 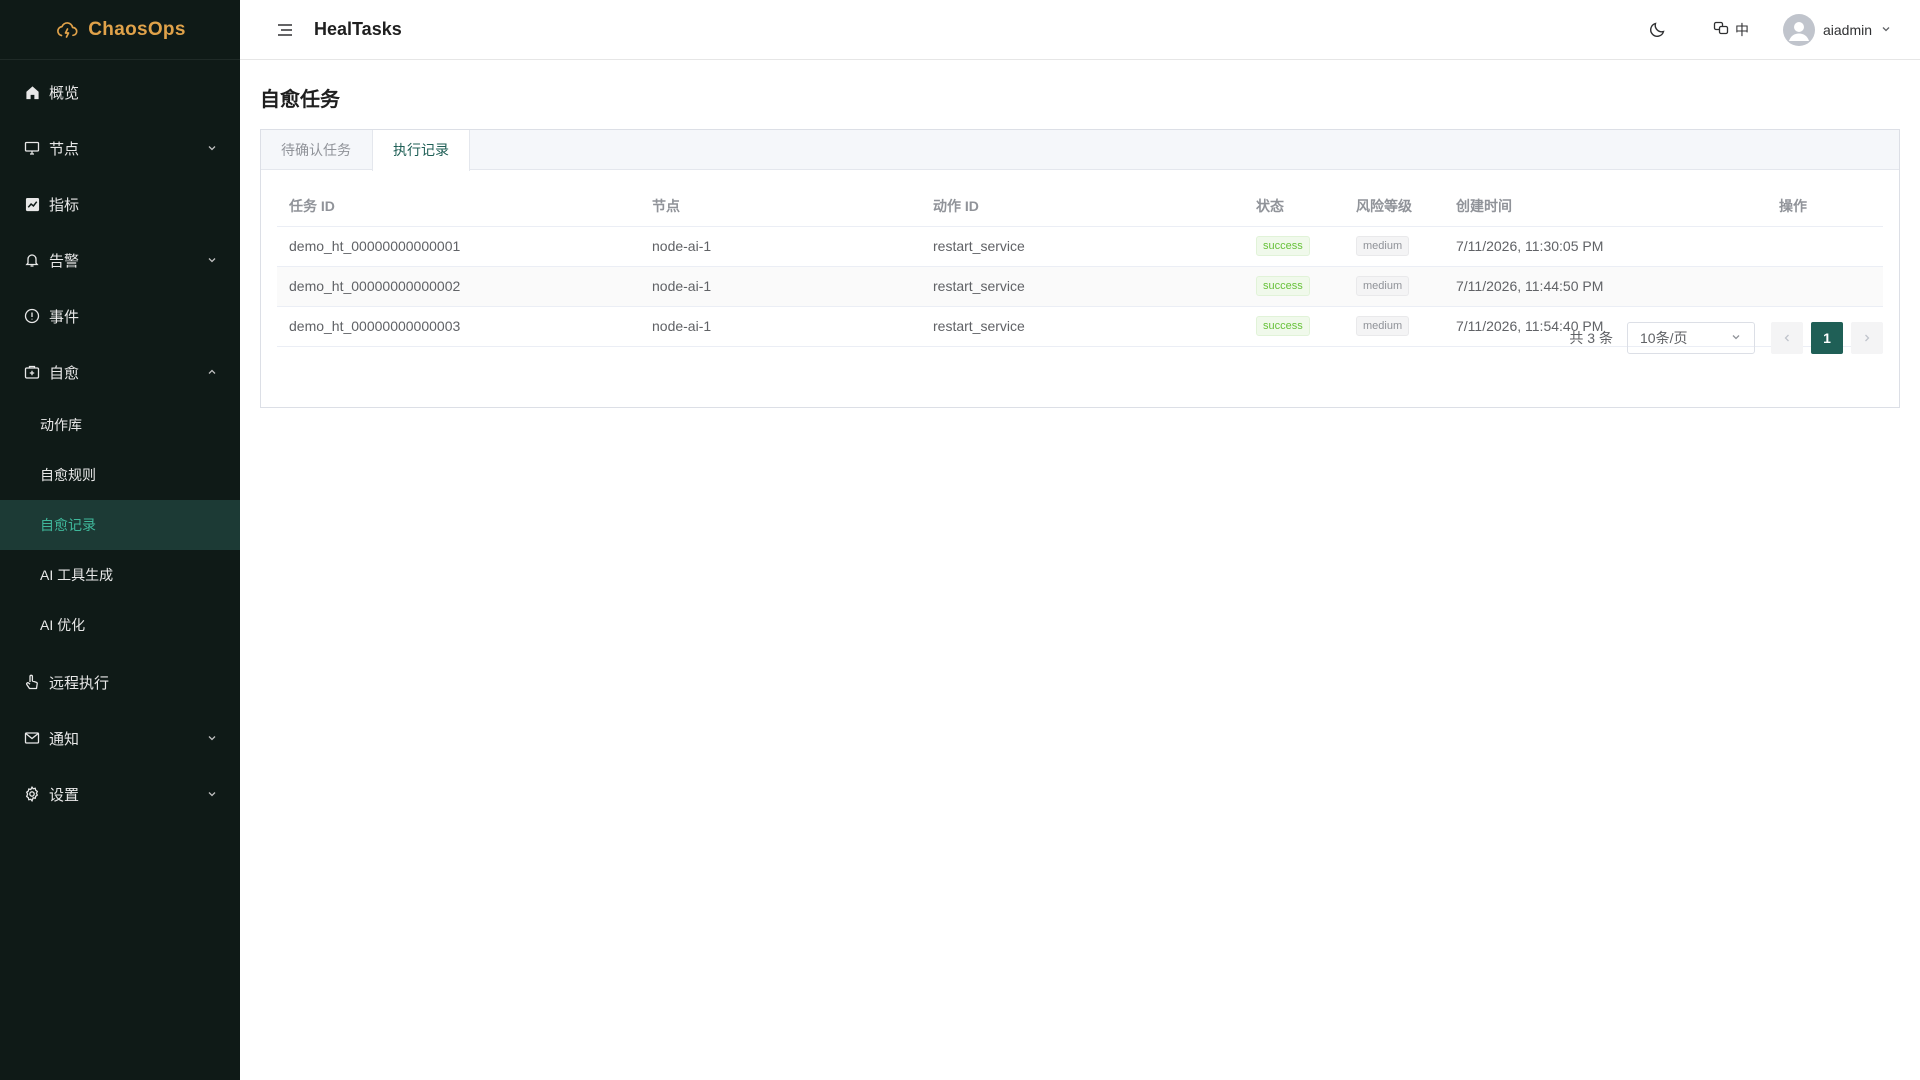 What do you see at coordinates (67, 30) in the screenshot?
I see `cloud-lightning-icon` at bounding box center [67, 30].